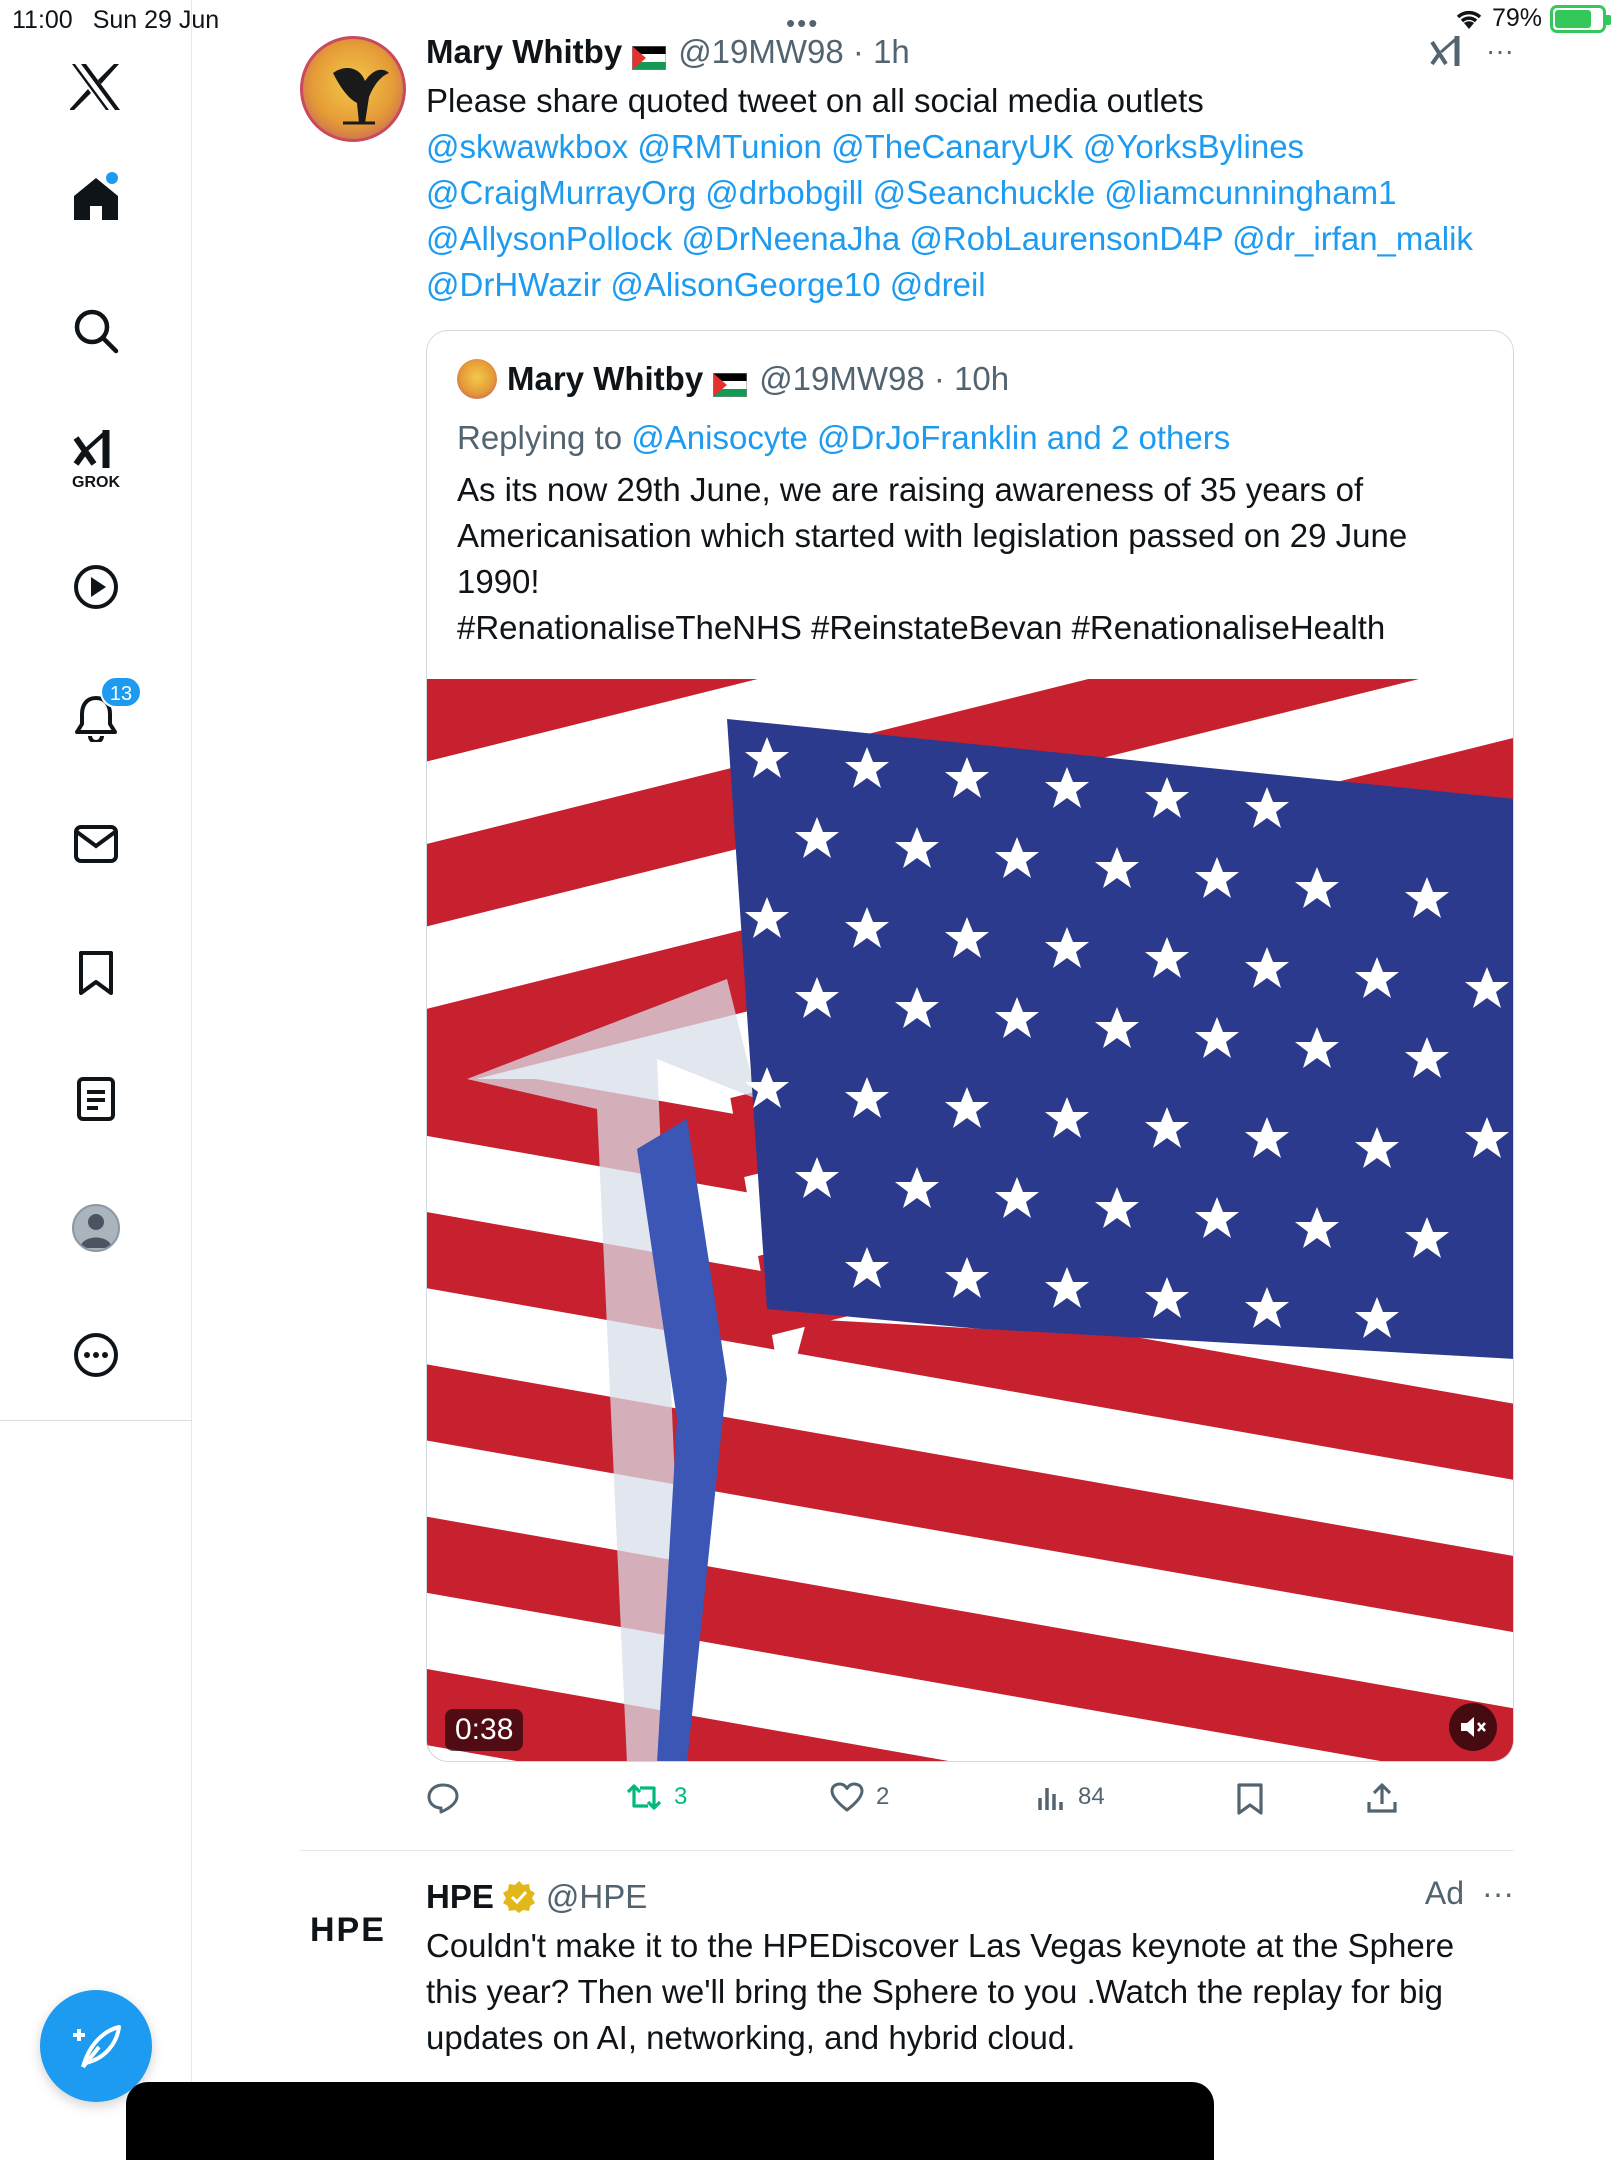  I want to click on video-duration: 0:38, so click(484, 1730).